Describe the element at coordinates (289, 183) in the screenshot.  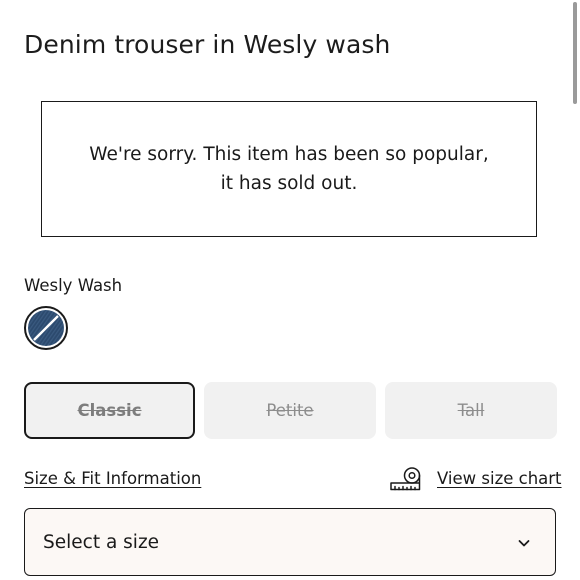
I see `sold-out-message-line2: it has sold out.` at that location.